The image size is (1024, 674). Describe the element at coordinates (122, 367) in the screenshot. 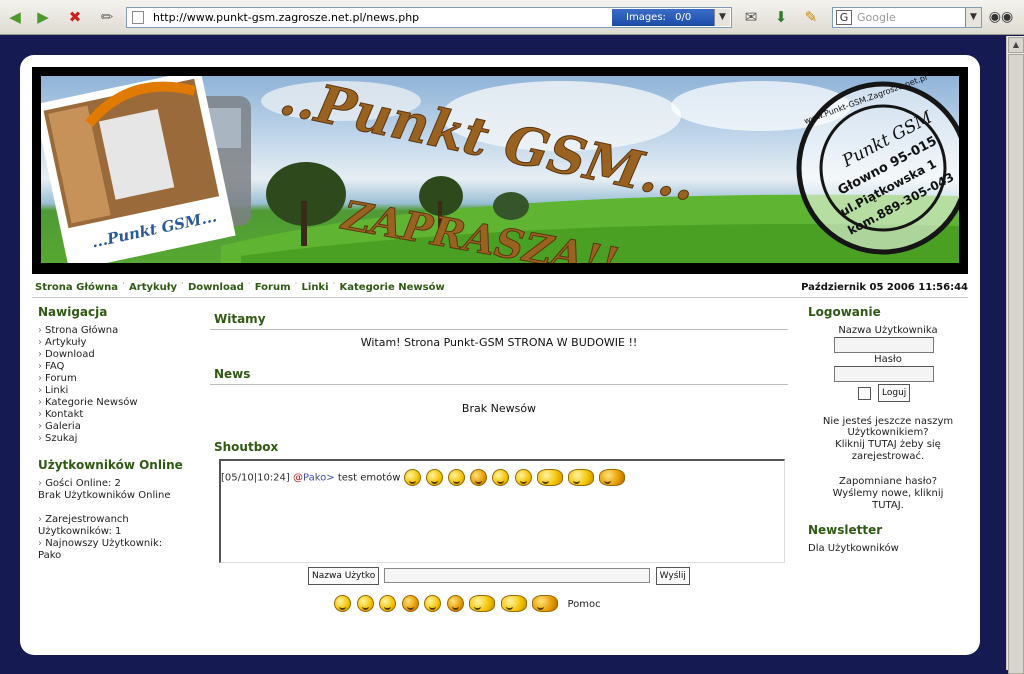

I see `sidebar-item-faq: › FAQ` at that location.